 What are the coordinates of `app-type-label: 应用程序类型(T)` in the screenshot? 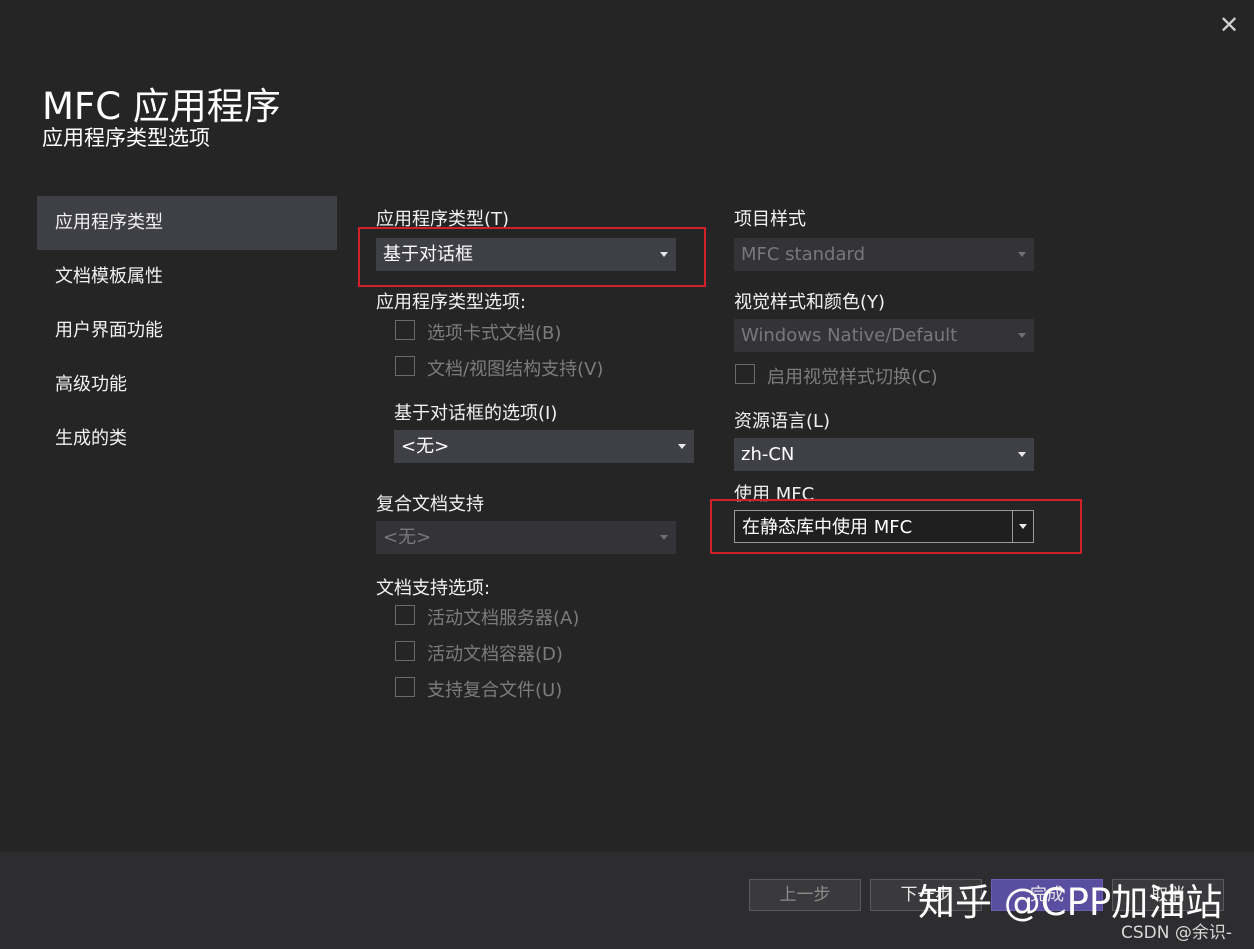 It's located at (443, 219).